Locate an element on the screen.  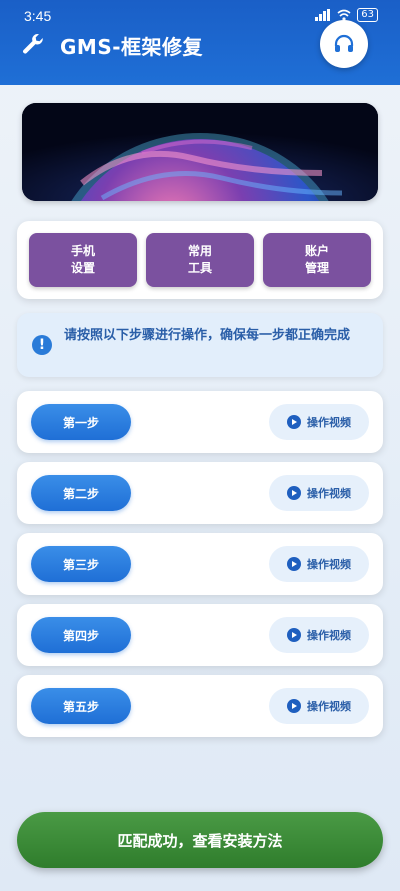
phone-settings-label-2: 设置 is located at coordinates (82, 268).